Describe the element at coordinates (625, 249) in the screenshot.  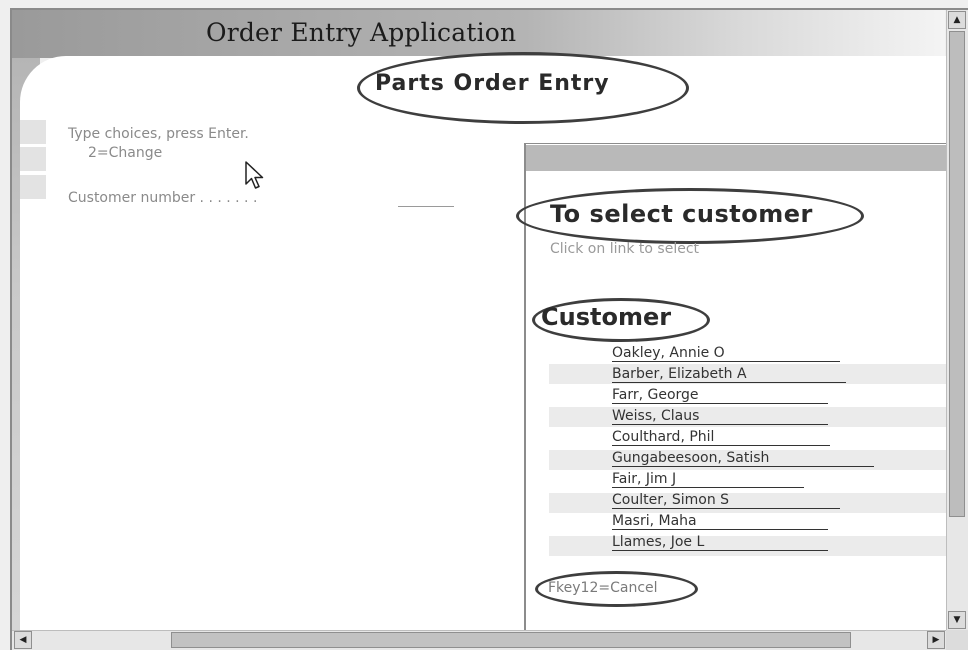
I see `select-instruction: Click on link to select` at that location.